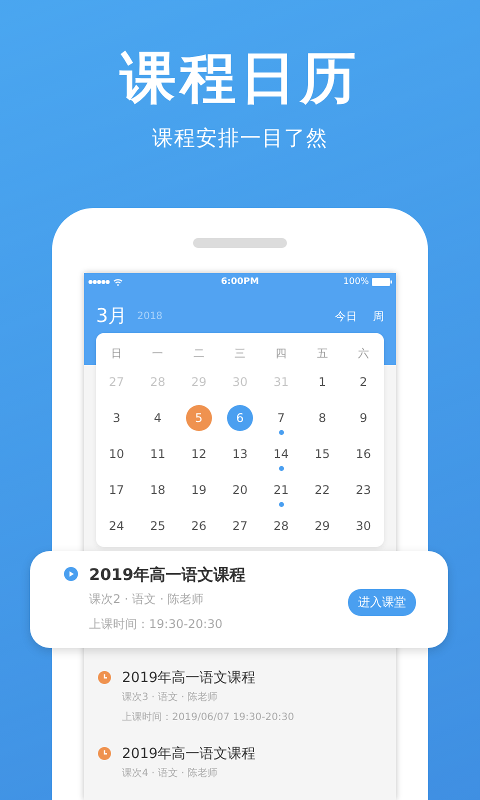 The image size is (480, 800). Describe the element at coordinates (117, 526) in the screenshot. I see `day-number: 24` at that location.